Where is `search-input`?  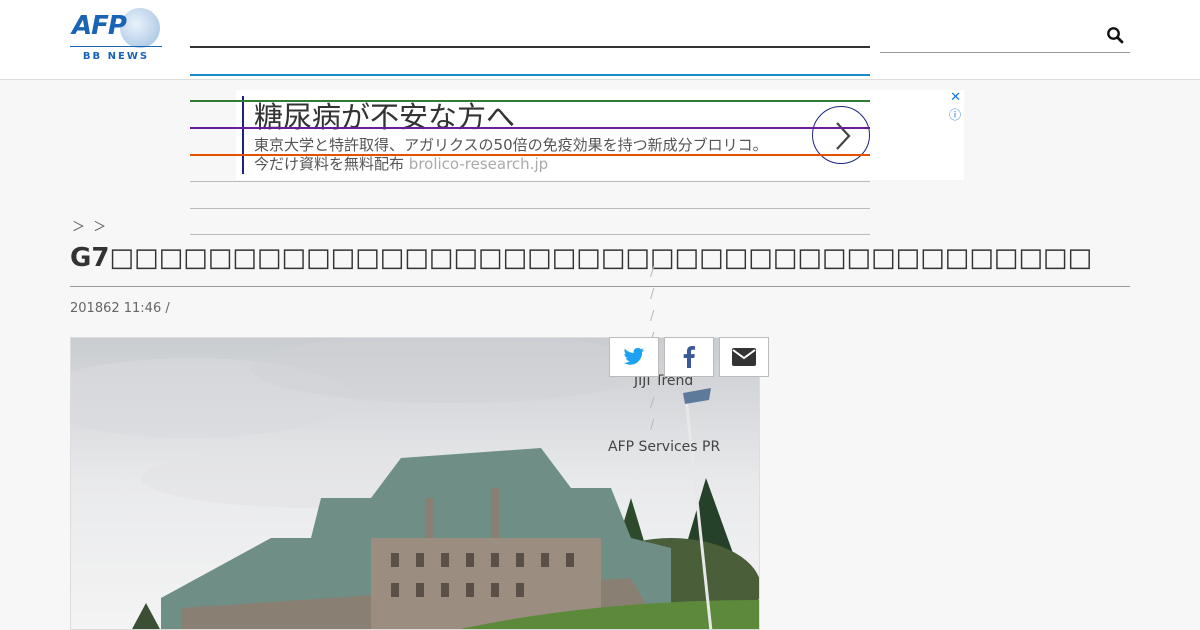
search-input is located at coordinates (1005, 37).